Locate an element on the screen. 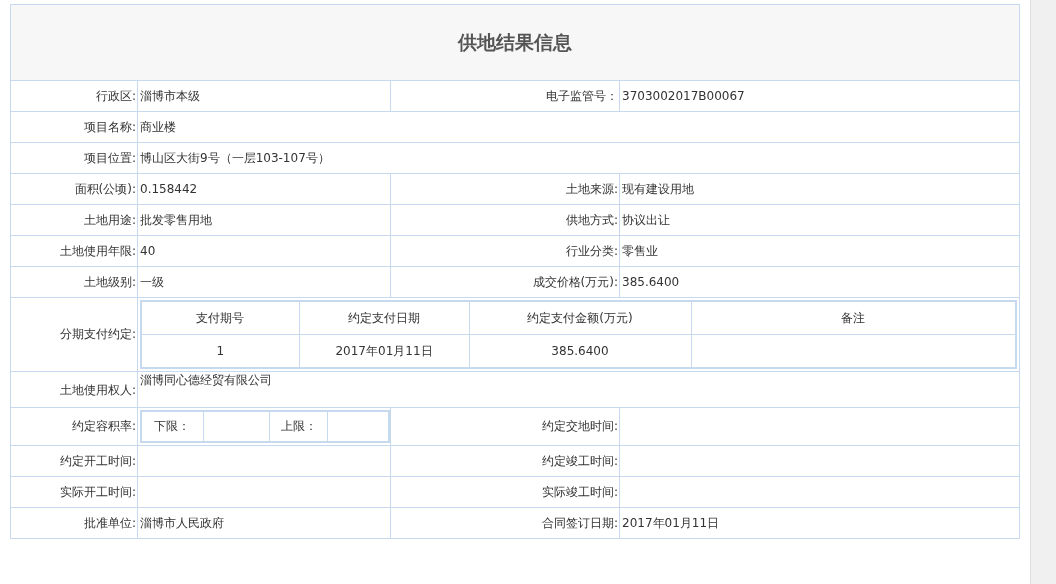 The height and width of the screenshot is (584, 1056). field-label: 实际竣工时间: is located at coordinates (505, 492).